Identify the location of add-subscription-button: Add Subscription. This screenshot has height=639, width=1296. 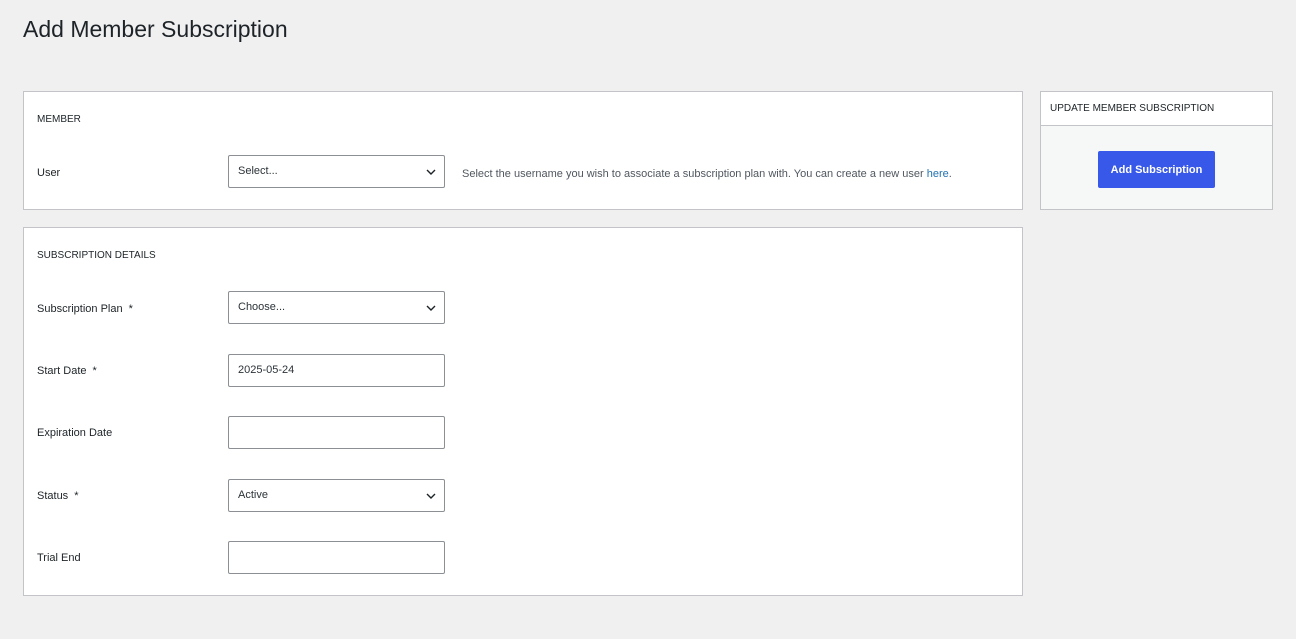
(1156, 169).